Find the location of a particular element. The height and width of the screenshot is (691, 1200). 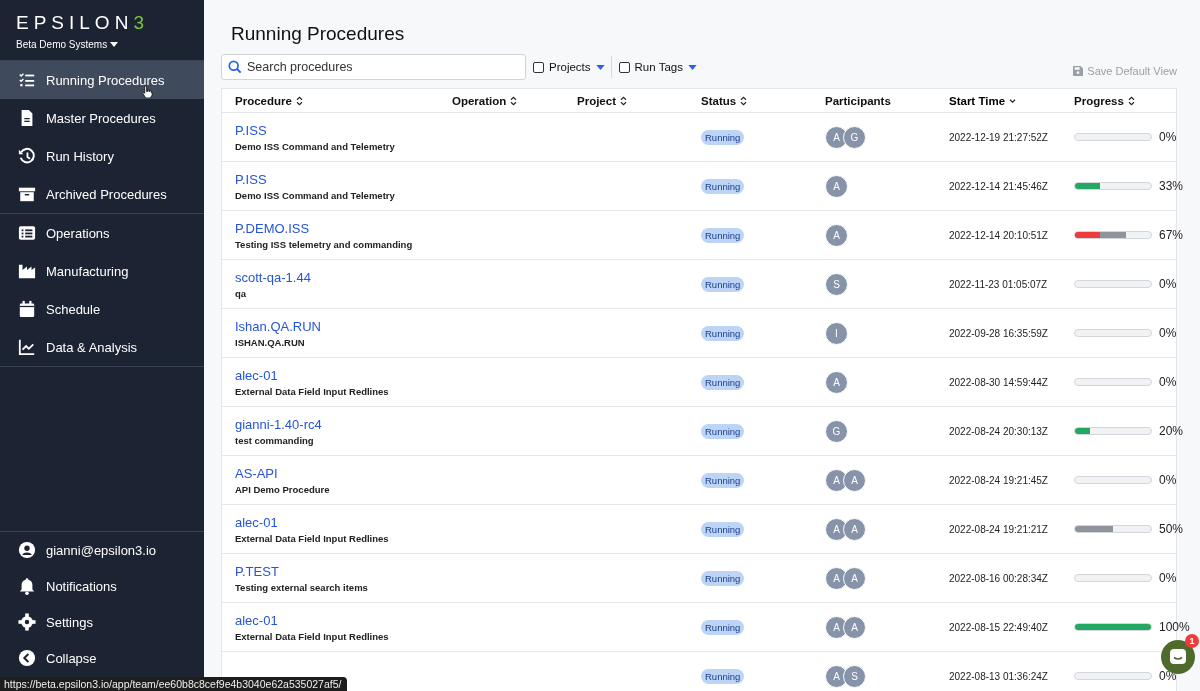

nav-item: gianni@epsilon3.io is located at coordinates (102, 550).